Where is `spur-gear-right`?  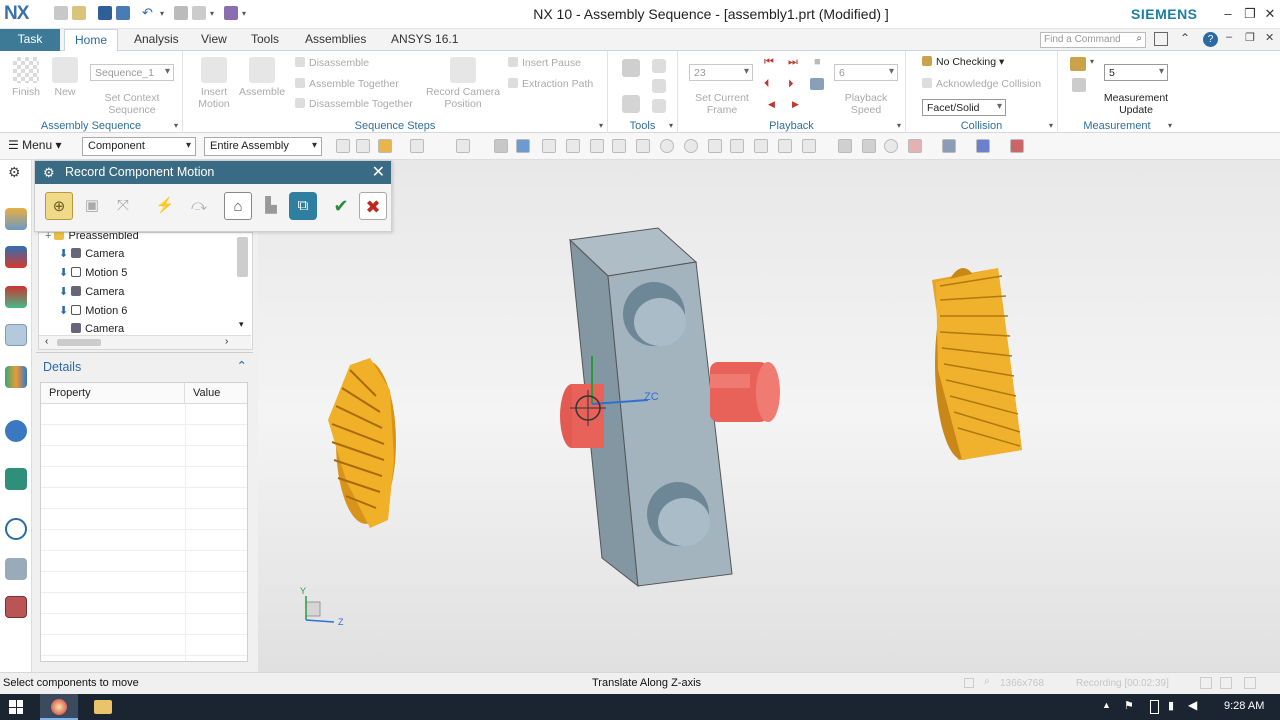
spur-gear-right is located at coordinates (977, 364).